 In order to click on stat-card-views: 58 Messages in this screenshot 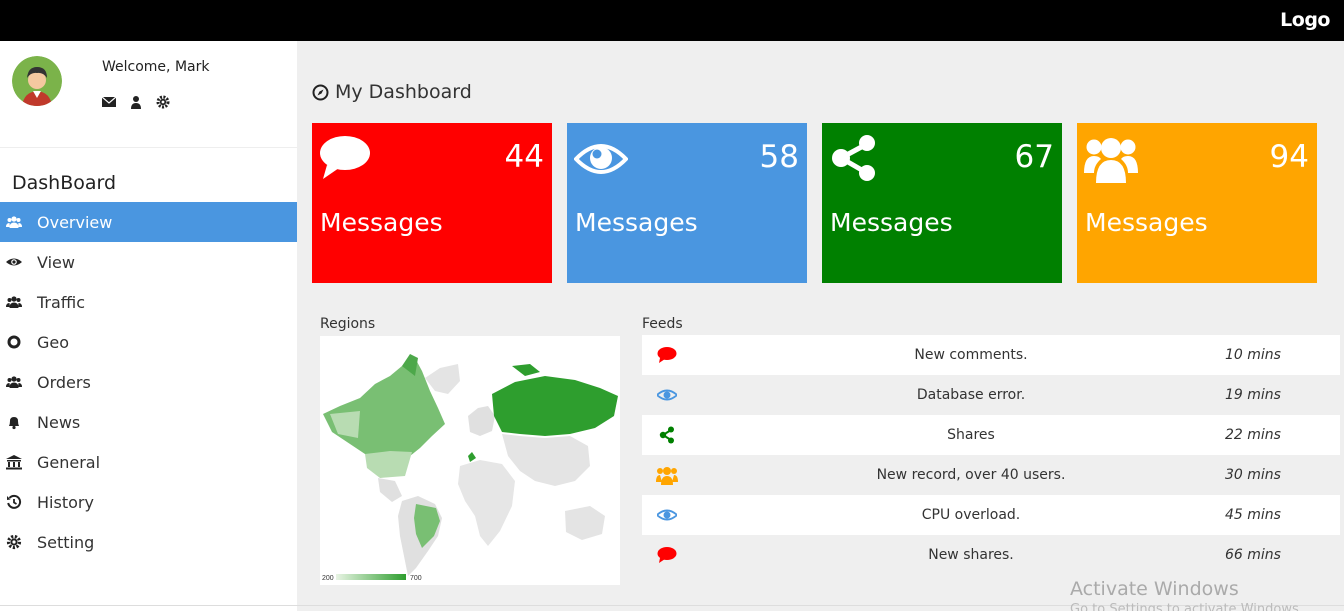, I will do `click(687, 203)`.